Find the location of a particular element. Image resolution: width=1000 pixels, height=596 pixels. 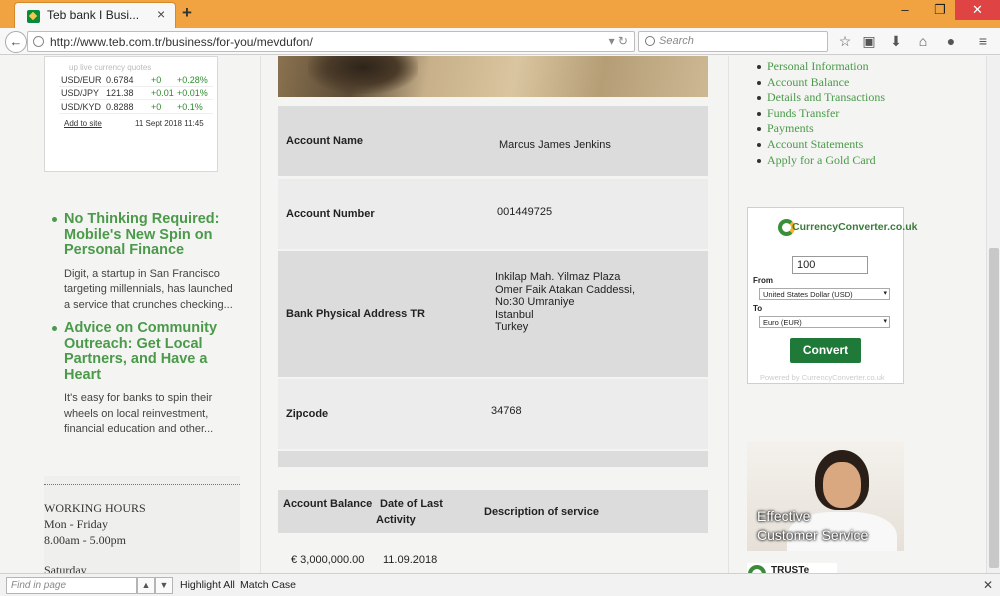

agent-face is located at coordinates (842, 485).